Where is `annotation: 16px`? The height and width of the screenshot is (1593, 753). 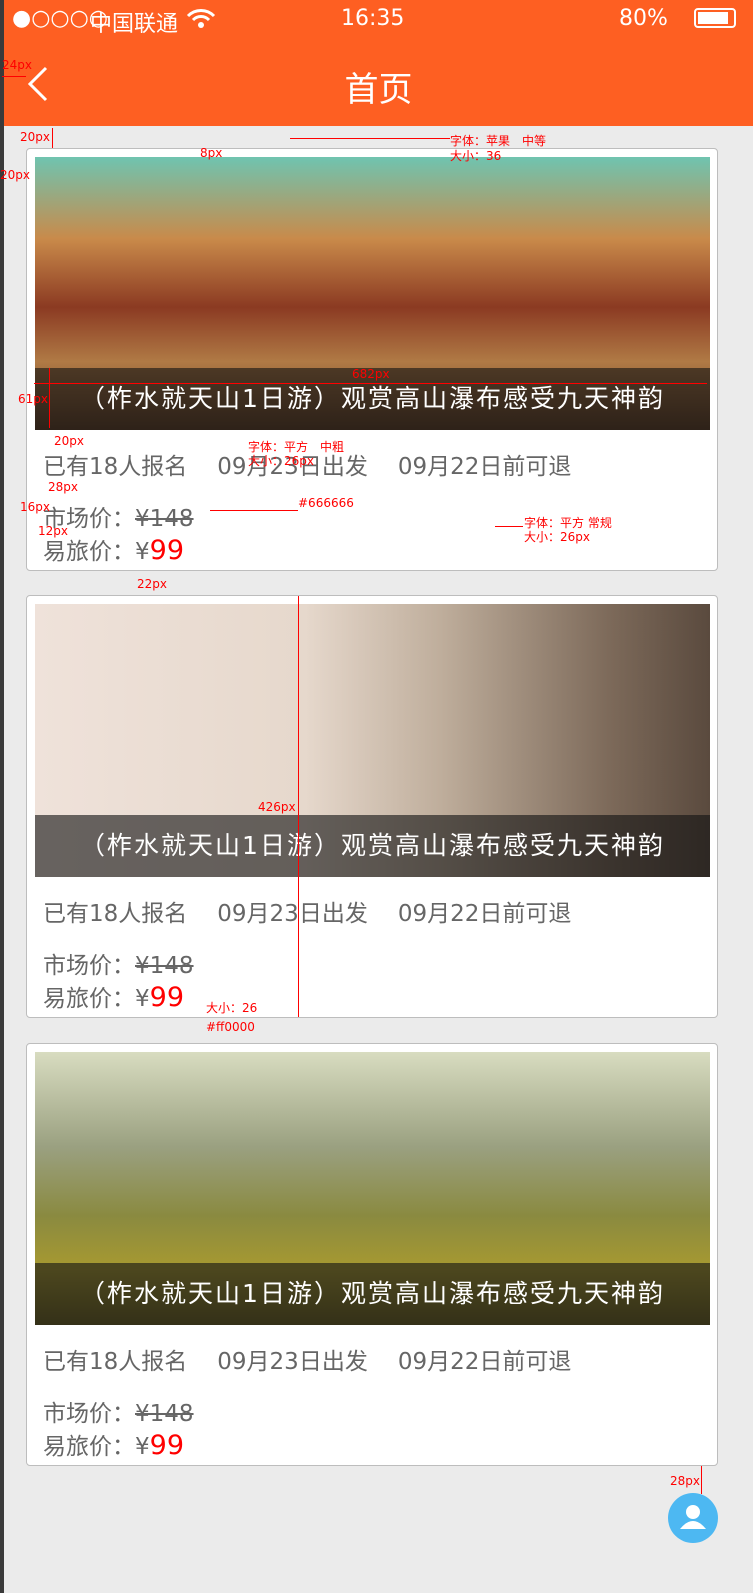 annotation: 16px is located at coordinates (35, 507).